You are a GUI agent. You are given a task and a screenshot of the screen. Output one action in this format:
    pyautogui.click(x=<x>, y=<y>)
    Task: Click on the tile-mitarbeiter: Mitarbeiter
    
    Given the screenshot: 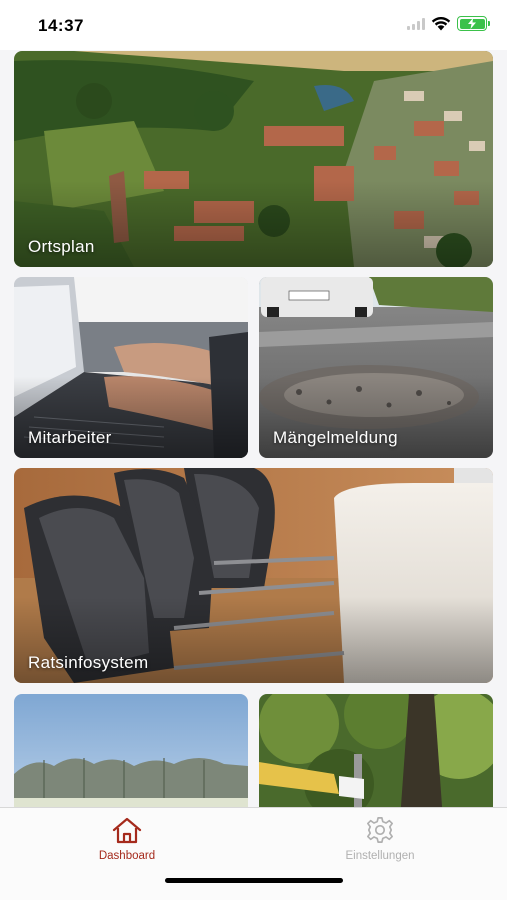 What is the action you would take?
    pyautogui.click(x=131, y=367)
    